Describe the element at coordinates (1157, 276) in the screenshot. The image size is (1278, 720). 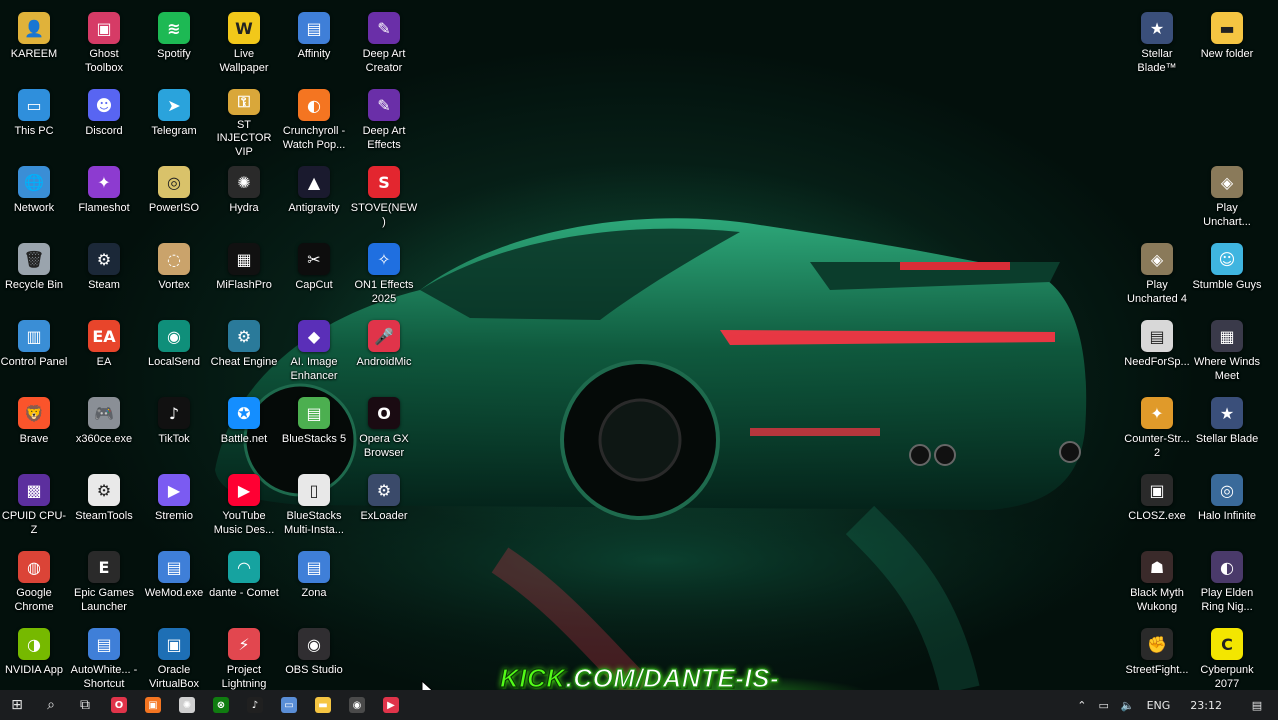
I see `desktop-icon: ◈ Play Uncharted 4` at that location.